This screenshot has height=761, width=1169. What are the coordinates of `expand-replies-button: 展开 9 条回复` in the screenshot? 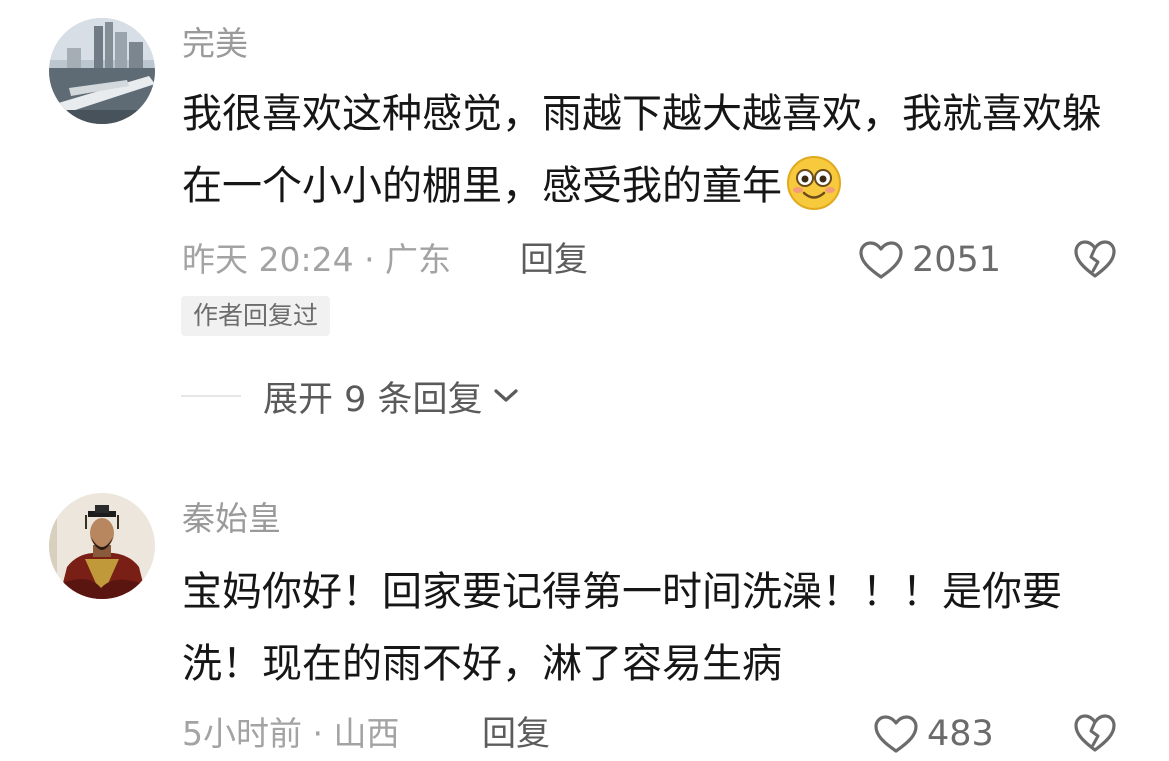 It's located at (391, 397).